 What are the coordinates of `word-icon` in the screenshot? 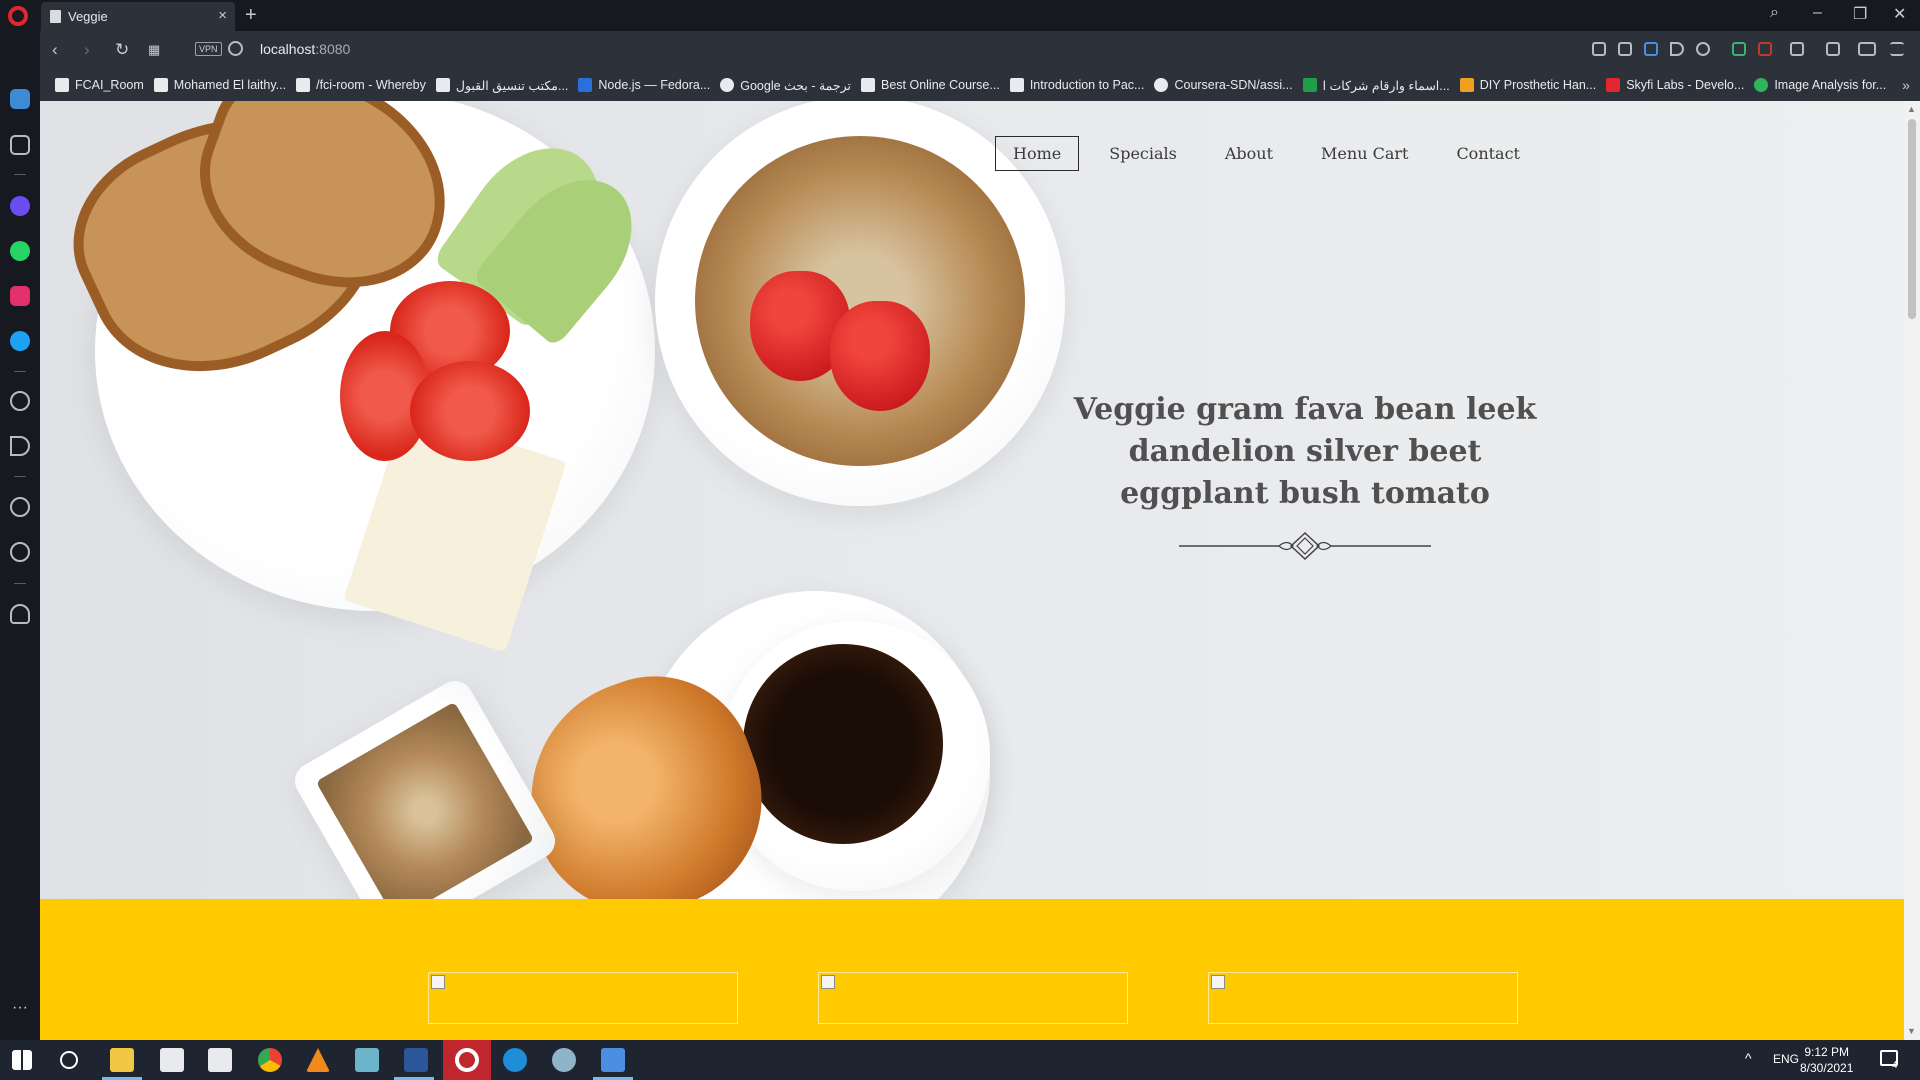 It's located at (416, 1060).